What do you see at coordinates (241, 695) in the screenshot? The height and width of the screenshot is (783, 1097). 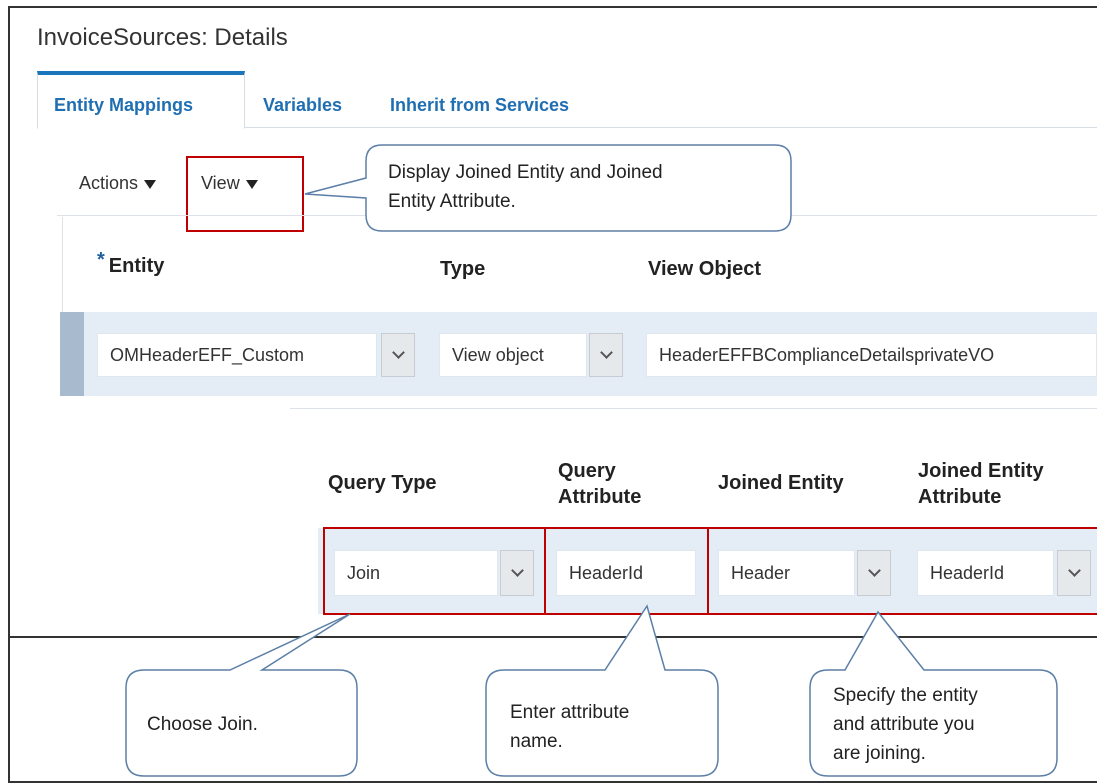 I see `join-callout-bubble` at bounding box center [241, 695].